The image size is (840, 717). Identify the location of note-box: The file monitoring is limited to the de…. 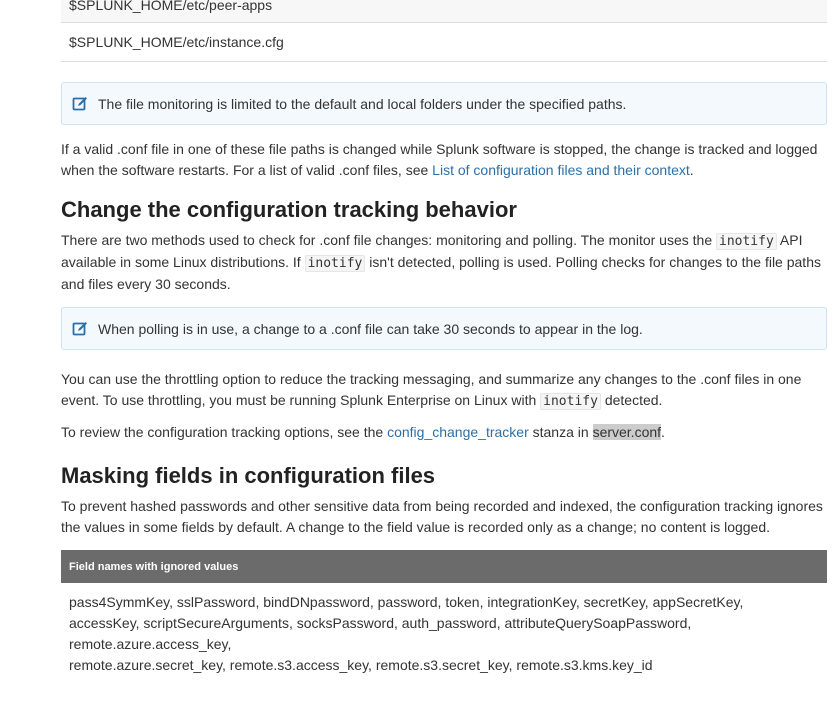
(444, 103).